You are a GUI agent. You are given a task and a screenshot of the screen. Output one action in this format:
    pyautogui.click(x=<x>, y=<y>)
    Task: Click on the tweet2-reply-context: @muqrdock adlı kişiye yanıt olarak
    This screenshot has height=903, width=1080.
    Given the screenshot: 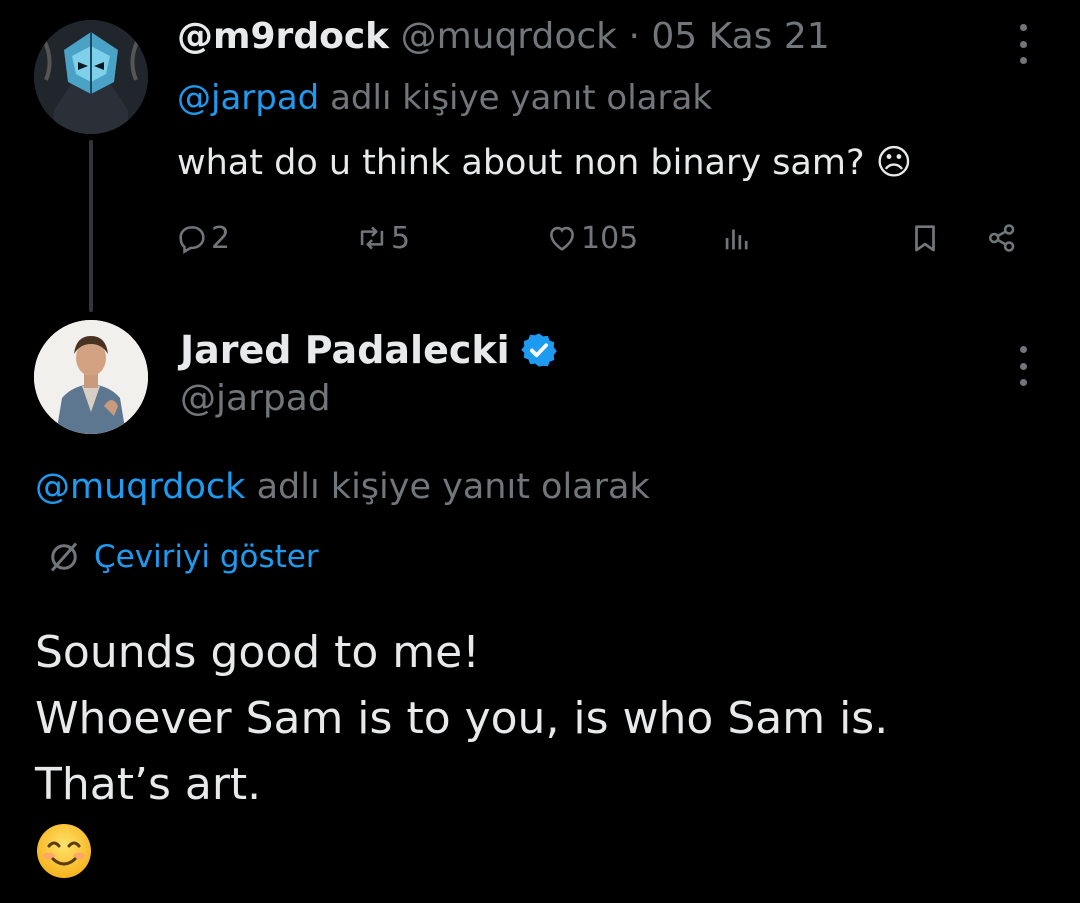 What is the action you would take?
    pyautogui.click(x=342, y=487)
    